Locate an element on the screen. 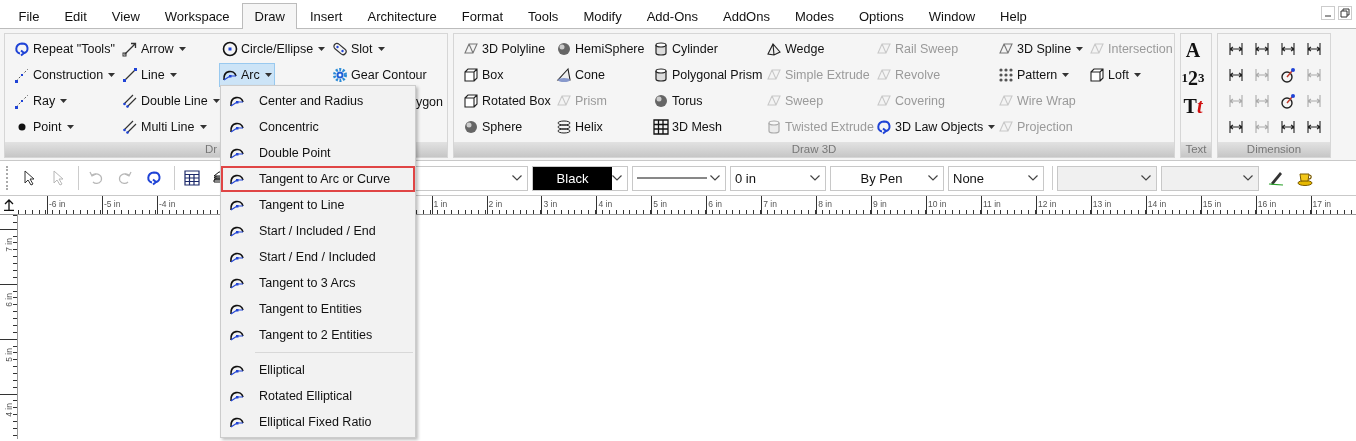 The height and width of the screenshot is (441, 1356). cylinder-icon is located at coordinates (661, 49).